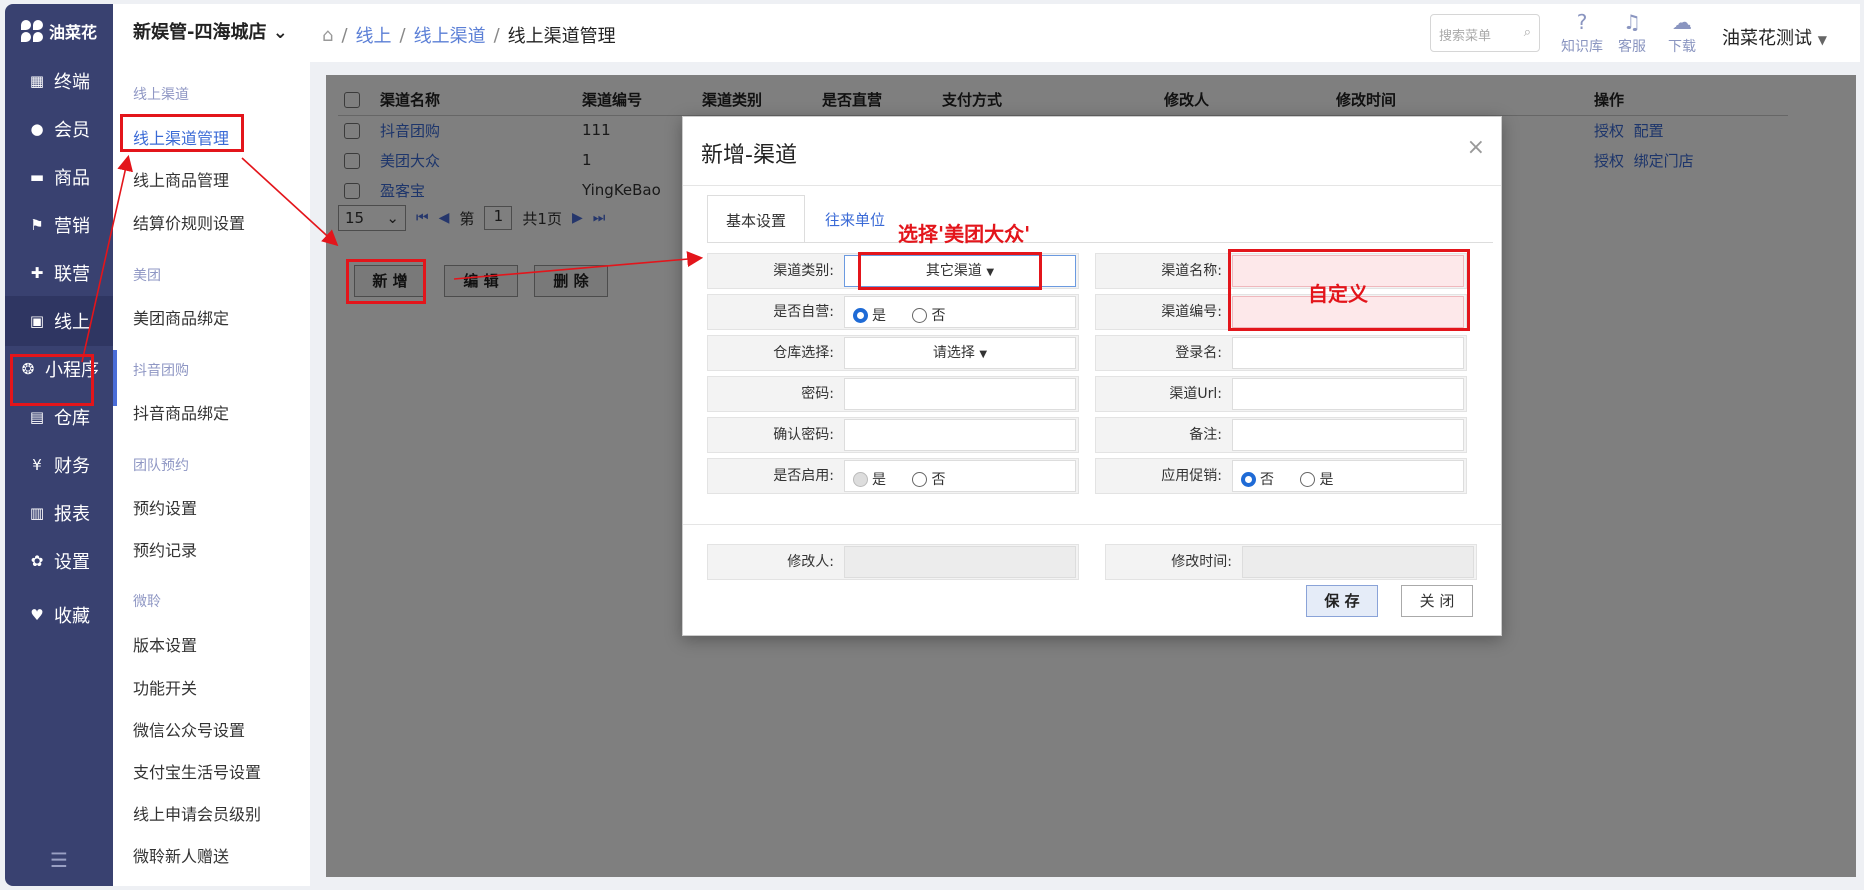 The width and height of the screenshot is (1864, 890). Describe the element at coordinates (181, 855) in the screenshot. I see `sub-item-newcomer-gift: 微聆新人赠送` at that location.